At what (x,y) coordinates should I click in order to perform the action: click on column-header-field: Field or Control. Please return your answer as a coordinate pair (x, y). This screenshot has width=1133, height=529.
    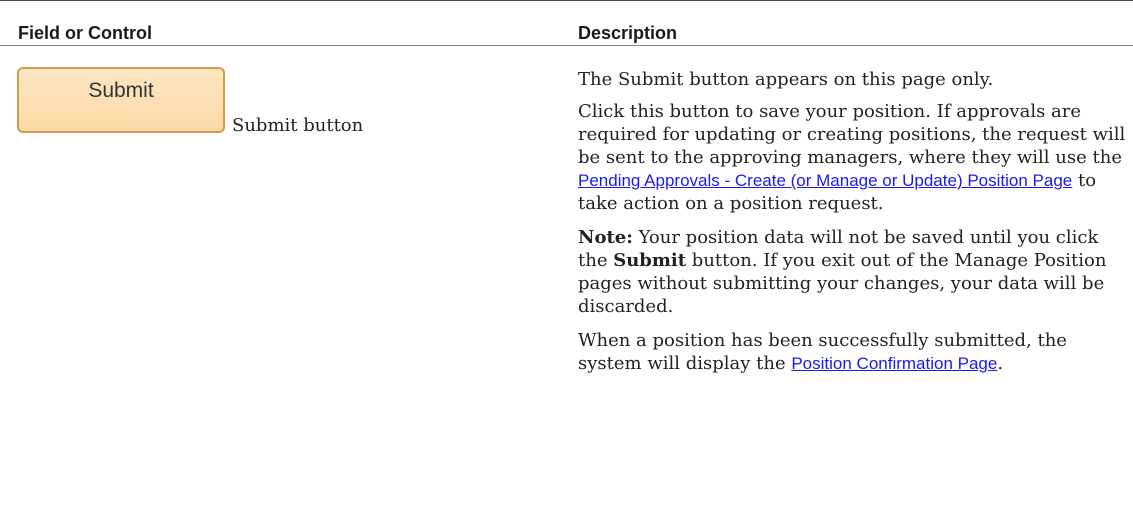
    Looking at the image, I should click on (85, 33).